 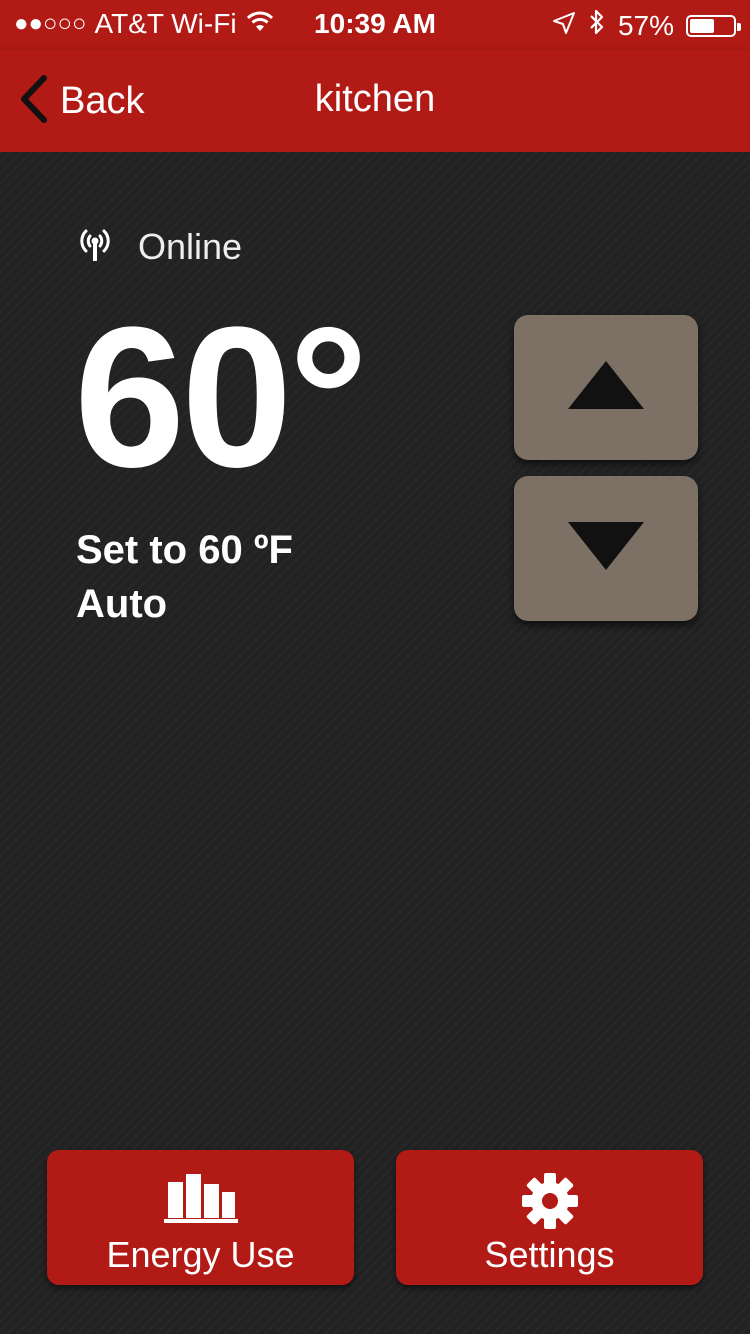 I want to click on energy-use-button: Energy Use, so click(x=200, y=1217).